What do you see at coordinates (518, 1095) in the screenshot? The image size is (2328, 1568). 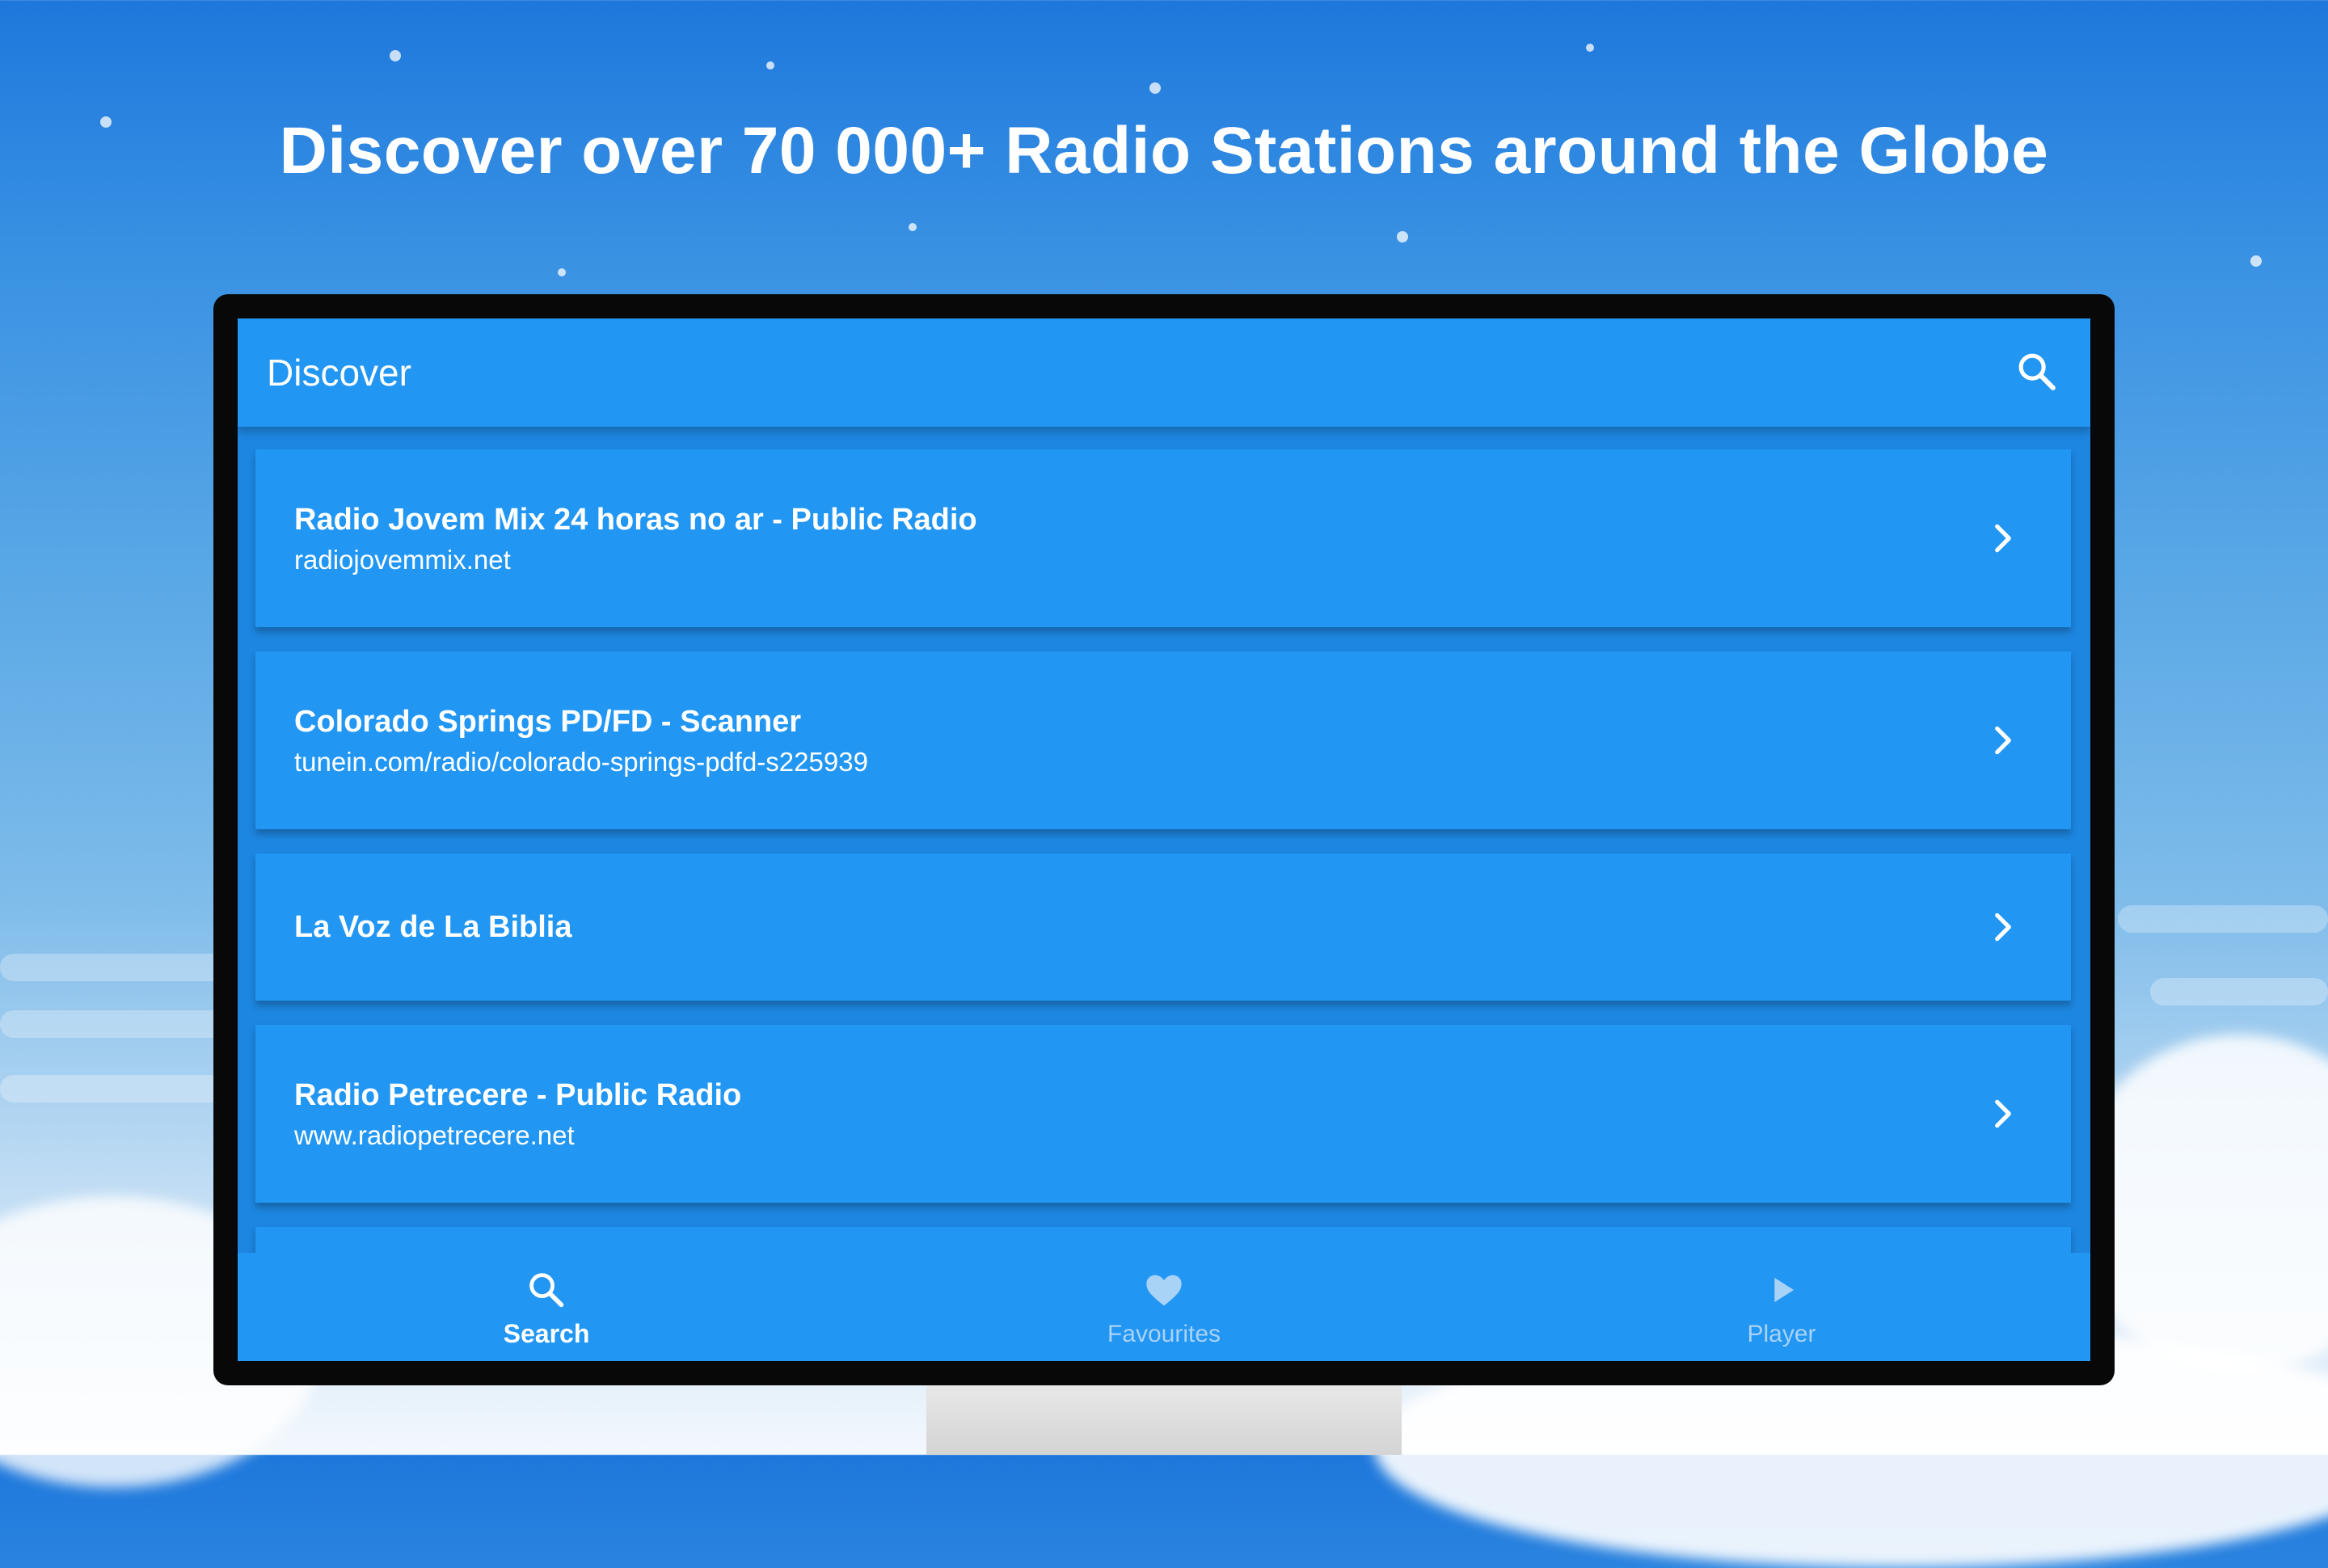 I see `station-title: Radio Petrecere - Public Radio` at bounding box center [518, 1095].